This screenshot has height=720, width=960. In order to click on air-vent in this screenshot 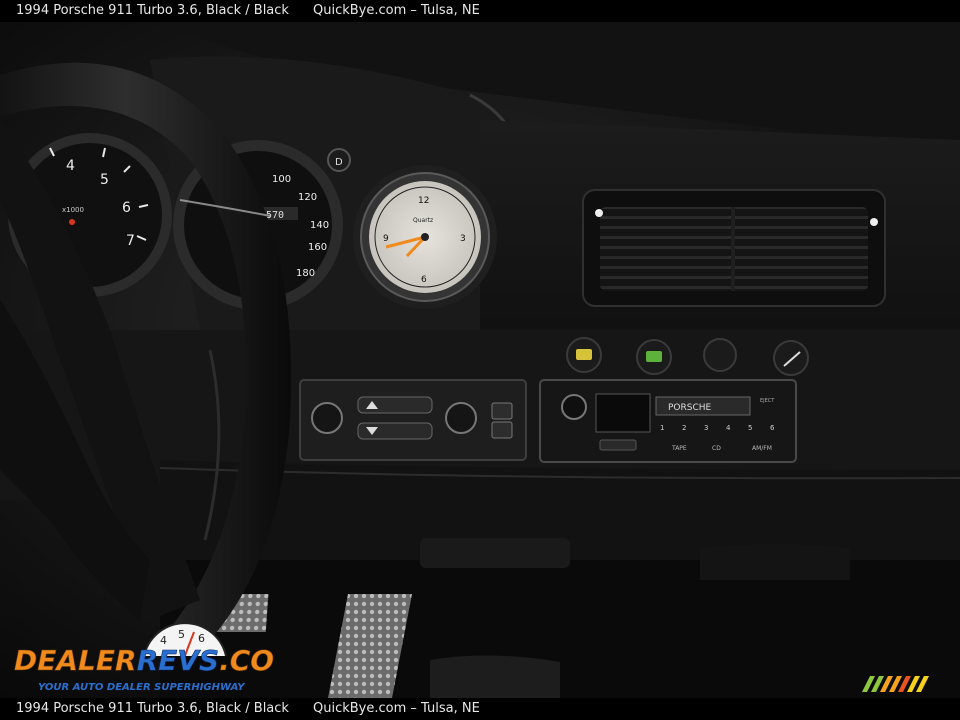, I will do `click(734, 248)`.